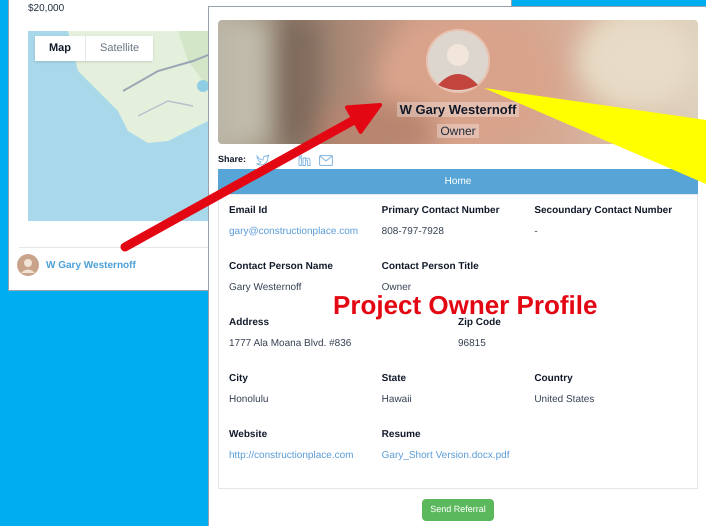 The image size is (706, 526). Describe the element at coordinates (395, 379) in the screenshot. I see `field-label: State` at that location.